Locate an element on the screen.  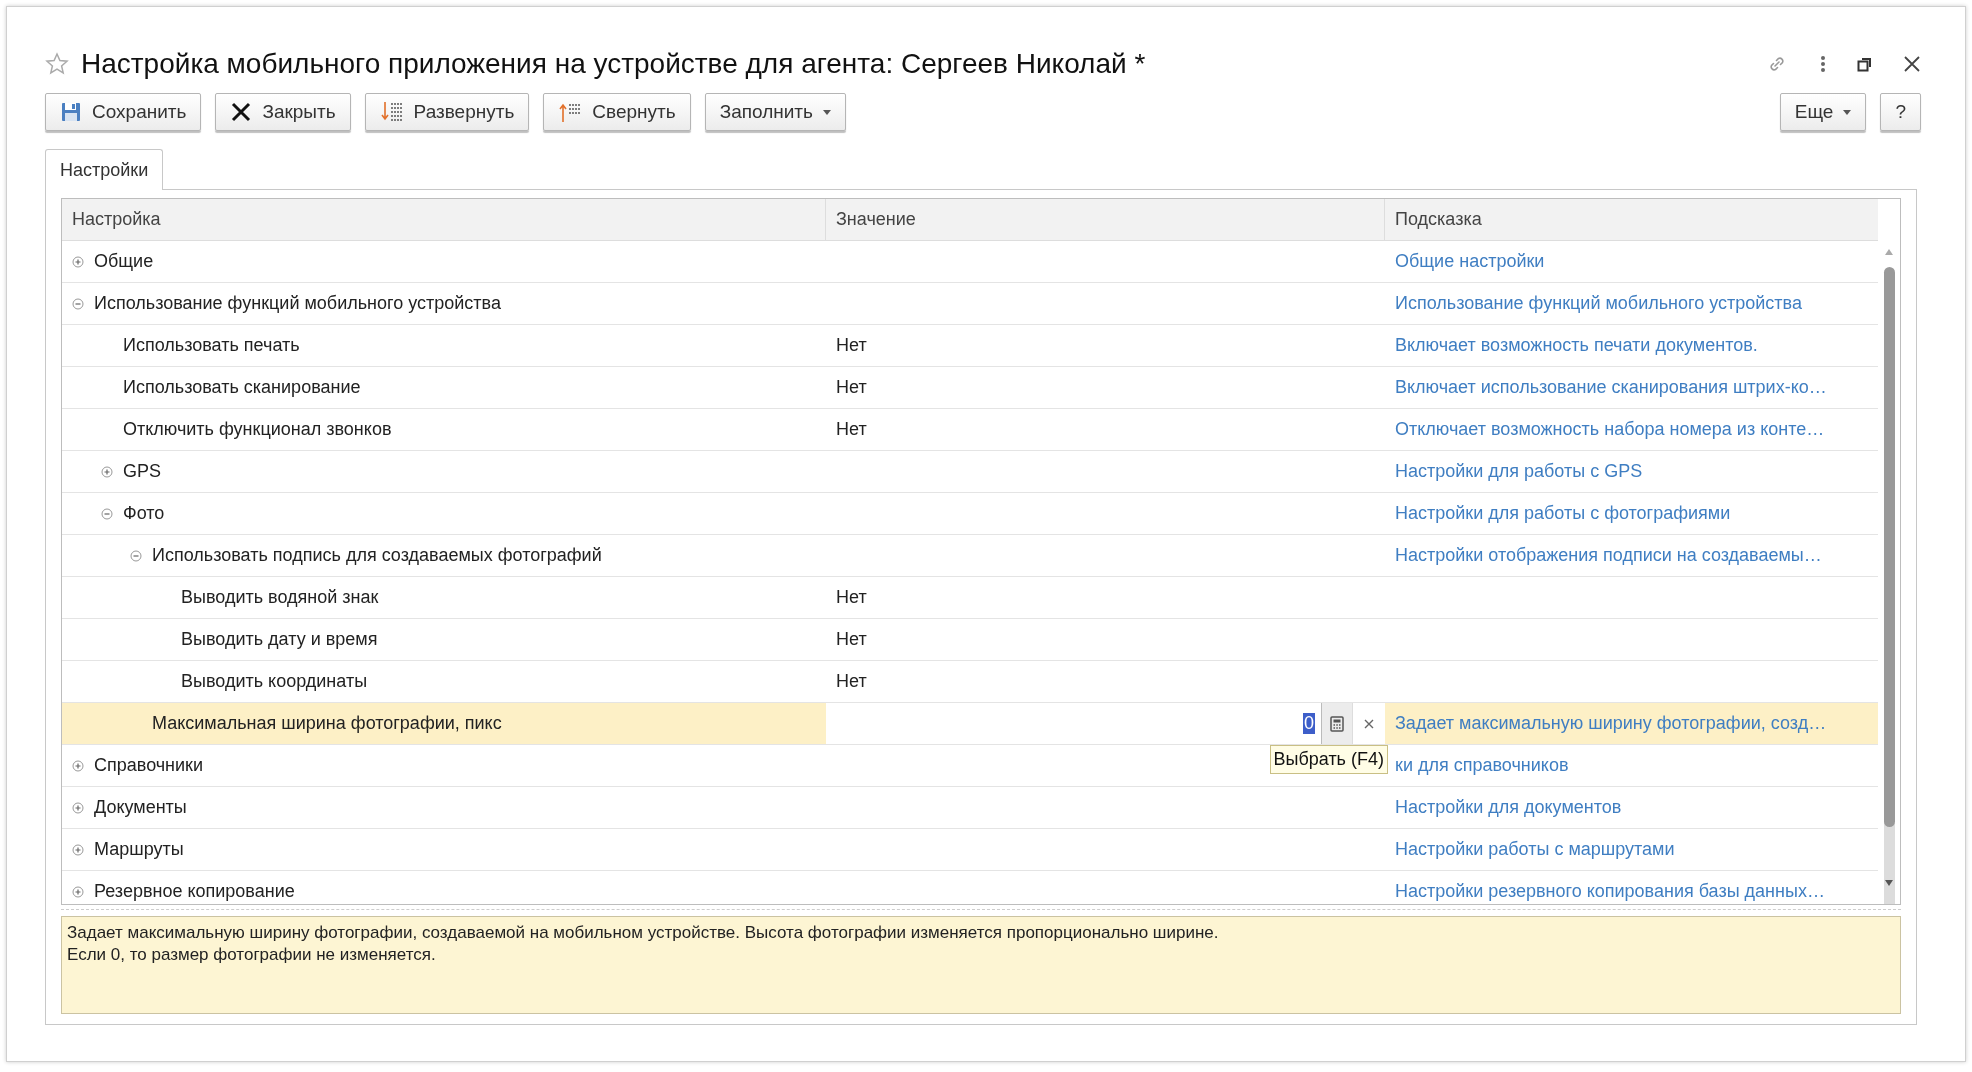
setting-name: Справочники is located at coordinates (149, 765).